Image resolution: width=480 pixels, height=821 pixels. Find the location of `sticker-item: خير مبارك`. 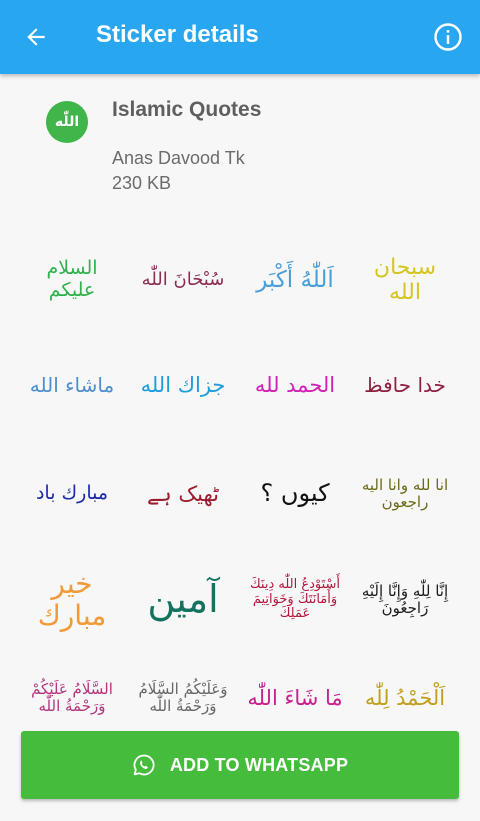

sticker-item: خير مبارك is located at coordinates (72, 600).